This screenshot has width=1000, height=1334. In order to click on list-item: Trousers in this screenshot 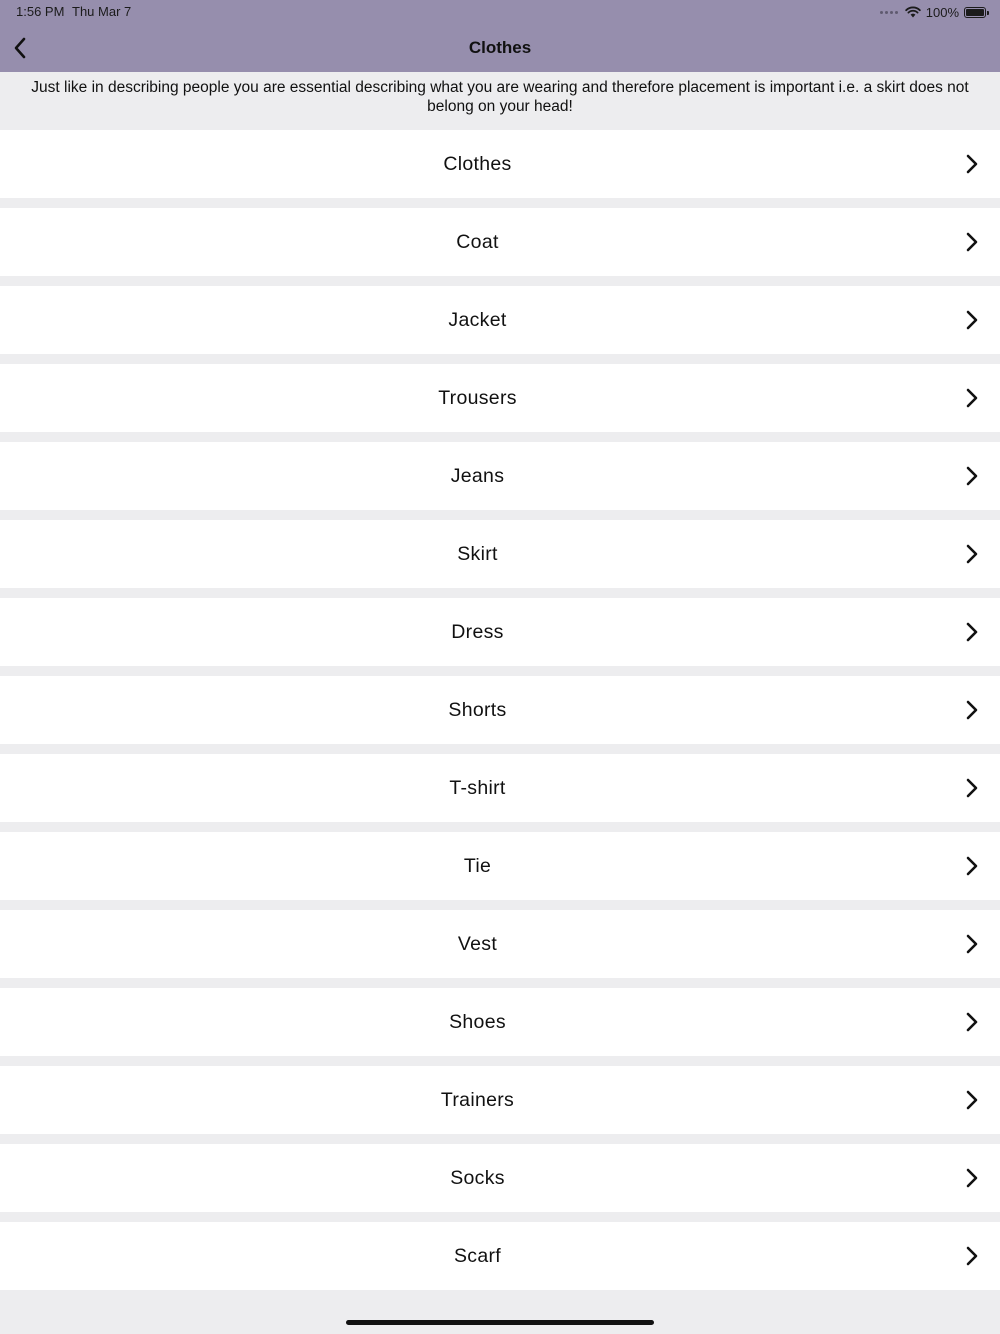, I will do `click(500, 398)`.